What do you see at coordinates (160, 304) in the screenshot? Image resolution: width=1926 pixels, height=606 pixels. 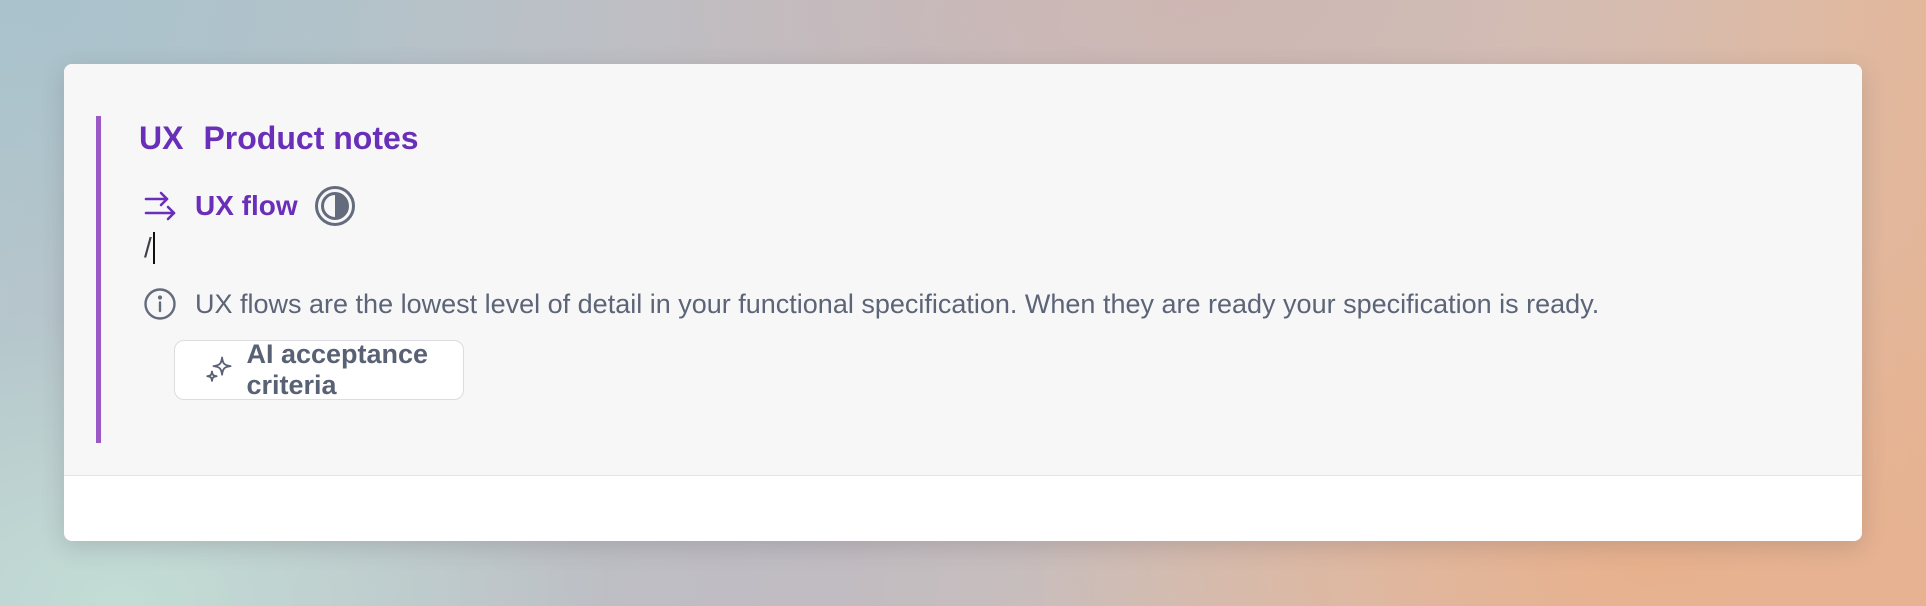 I see `info-circle-icon` at bounding box center [160, 304].